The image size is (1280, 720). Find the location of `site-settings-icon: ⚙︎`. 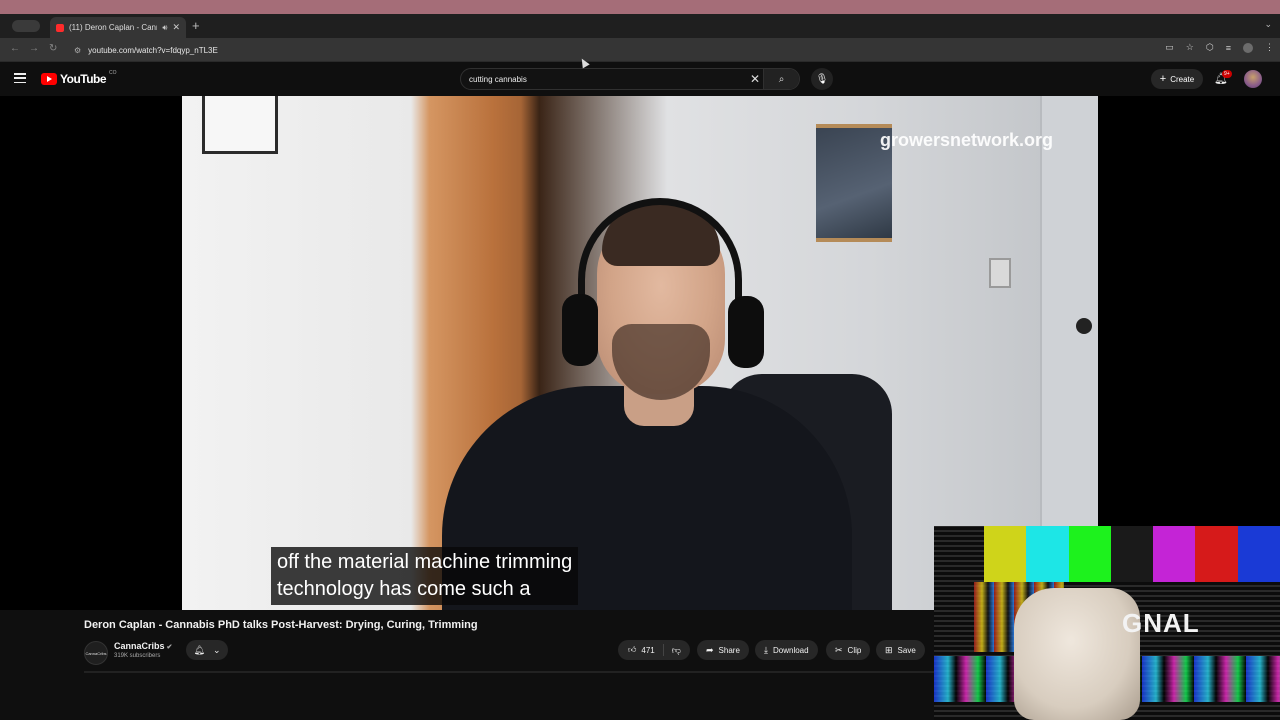

site-settings-icon: ⚙︎ is located at coordinates (77, 50).